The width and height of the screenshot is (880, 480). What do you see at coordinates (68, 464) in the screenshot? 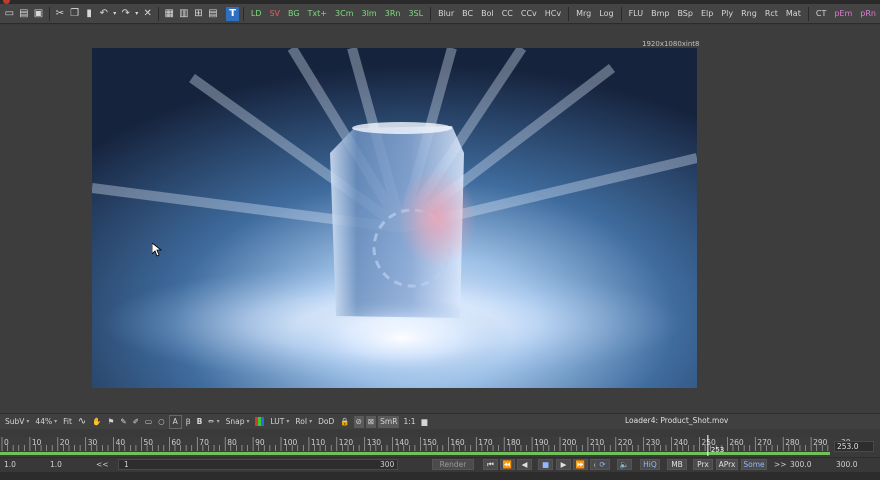
I see `render-start-field: 1.0` at bounding box center [68, 464].